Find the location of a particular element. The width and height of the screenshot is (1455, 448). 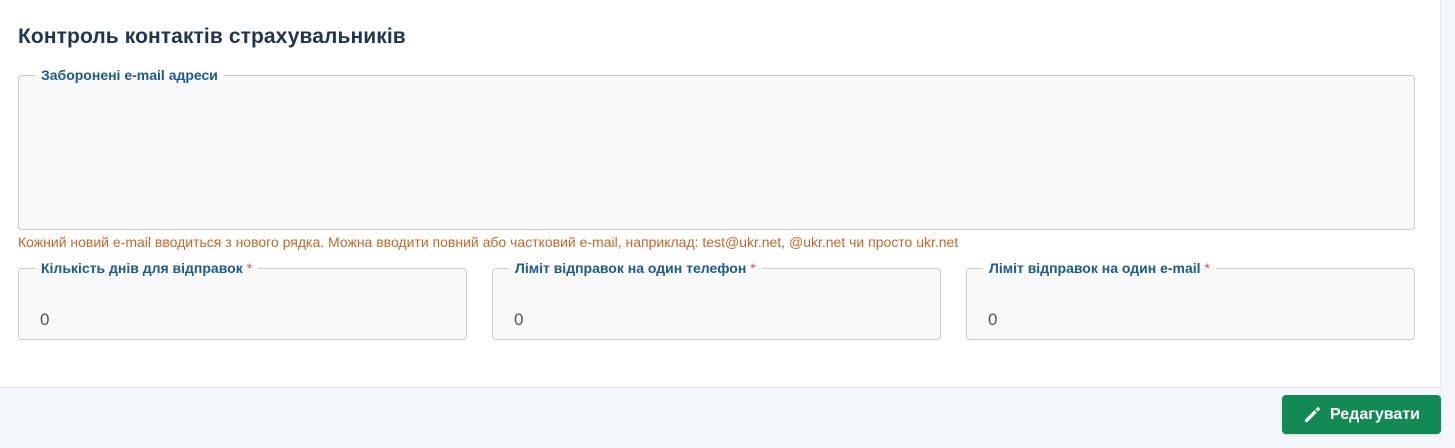

edit-button: Редагувати is located at coordinates (1361, 414).